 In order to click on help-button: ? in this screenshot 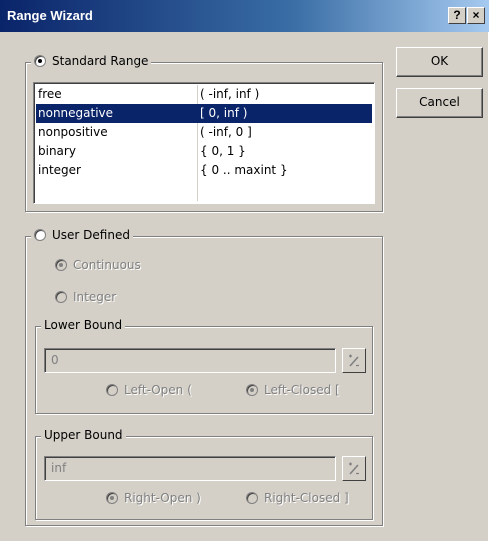, I will do `click(457, 15)`.